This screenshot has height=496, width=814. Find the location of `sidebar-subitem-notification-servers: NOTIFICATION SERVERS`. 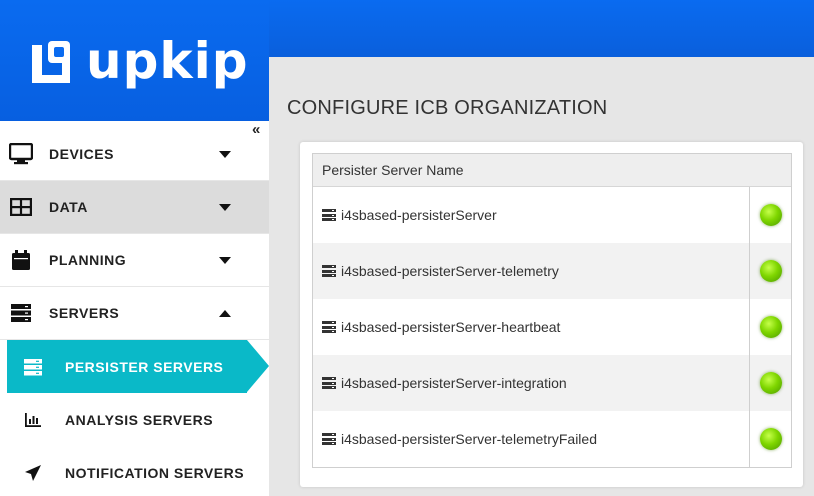

sidebar-subitem-notification-servers: NOTIFICATION SERVERS is located at coordinates (134, 471).